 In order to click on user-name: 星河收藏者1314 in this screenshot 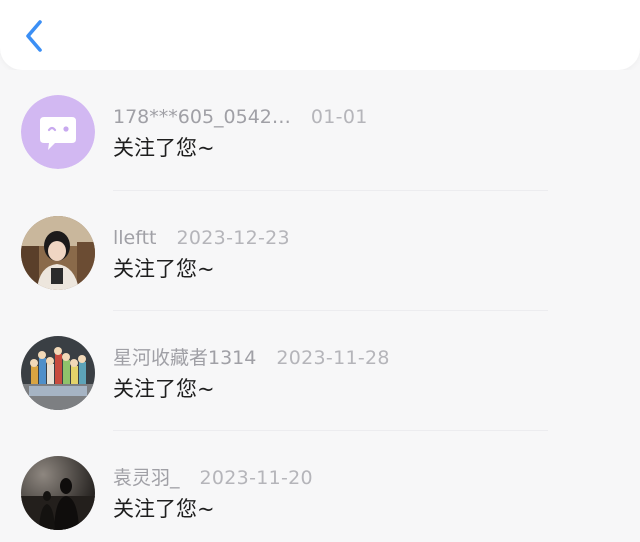, I will do `click(184, 358)`.